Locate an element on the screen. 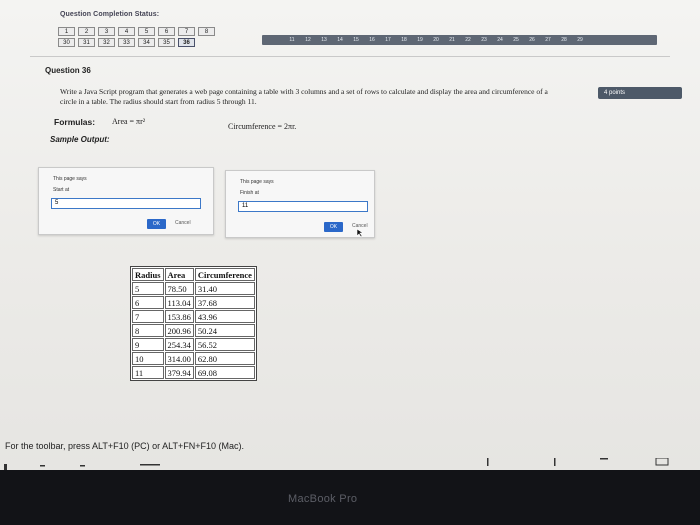  dialog-input: 5 is located at coordinates (126, 203).